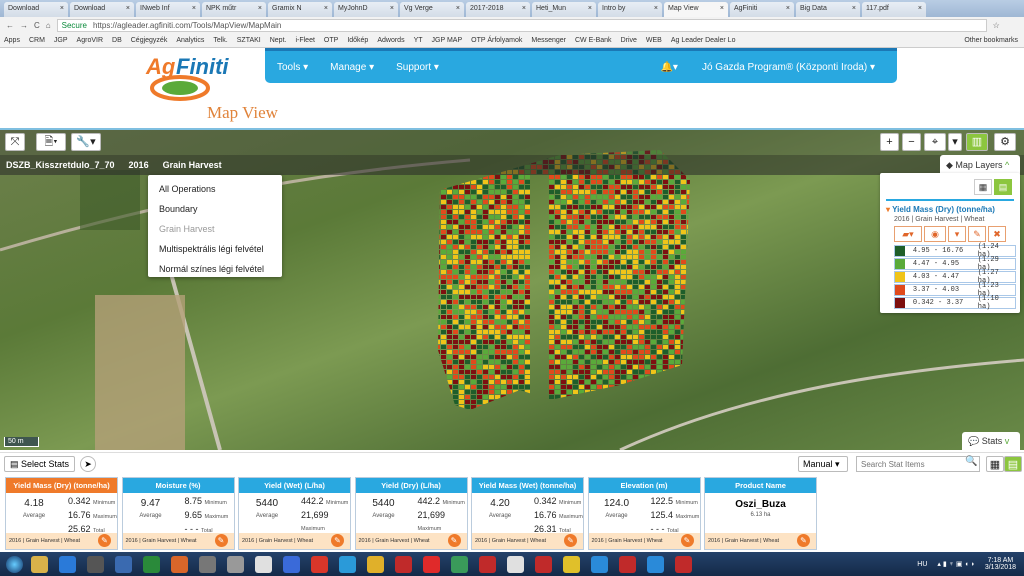 The image size is (1024, 576). I want to click on bookmark-item: CW E-Bank, so click(593, 40).